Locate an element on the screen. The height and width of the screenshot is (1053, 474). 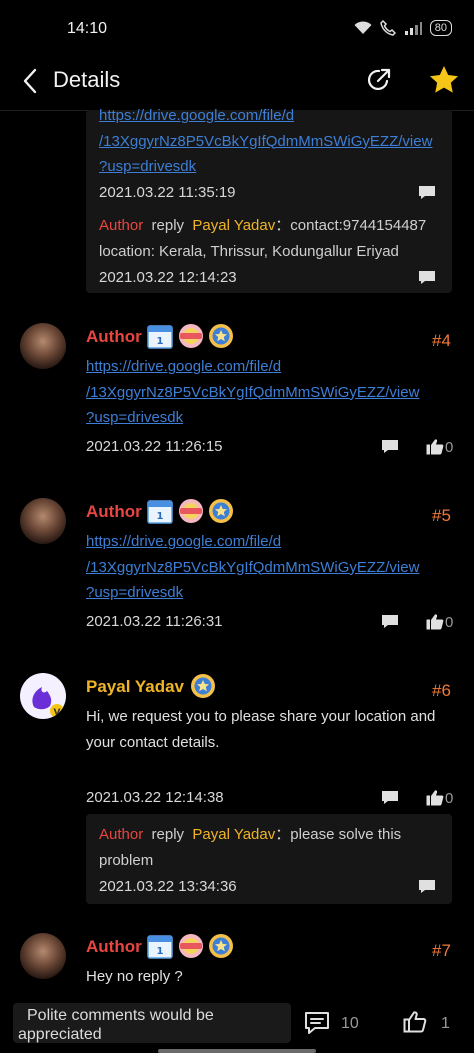
back-arrow-icon is located at coordinates (31, 81).